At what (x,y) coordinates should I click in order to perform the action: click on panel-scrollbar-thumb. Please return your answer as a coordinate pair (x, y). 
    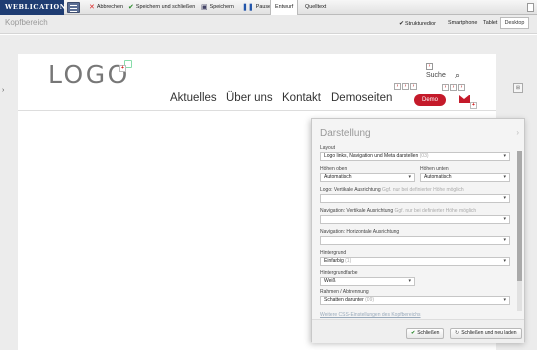
    Looking at the image, I should click on (519, 216).